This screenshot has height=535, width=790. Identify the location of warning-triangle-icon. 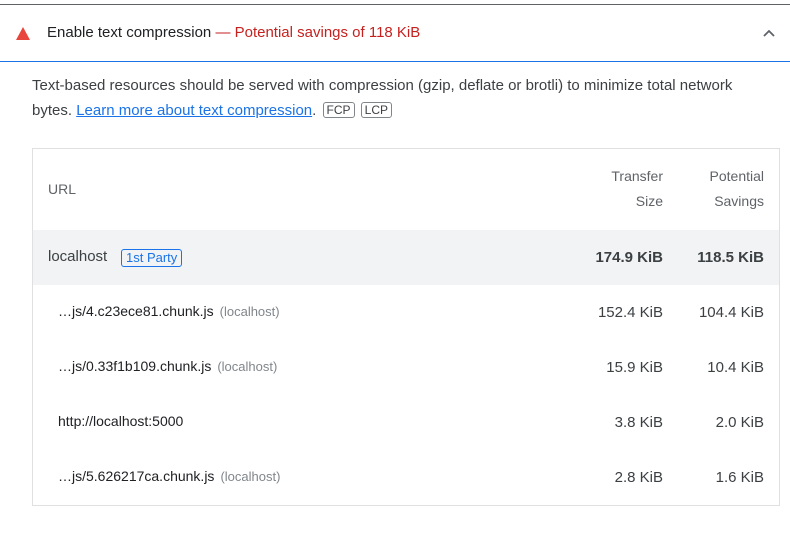
(23, 33).